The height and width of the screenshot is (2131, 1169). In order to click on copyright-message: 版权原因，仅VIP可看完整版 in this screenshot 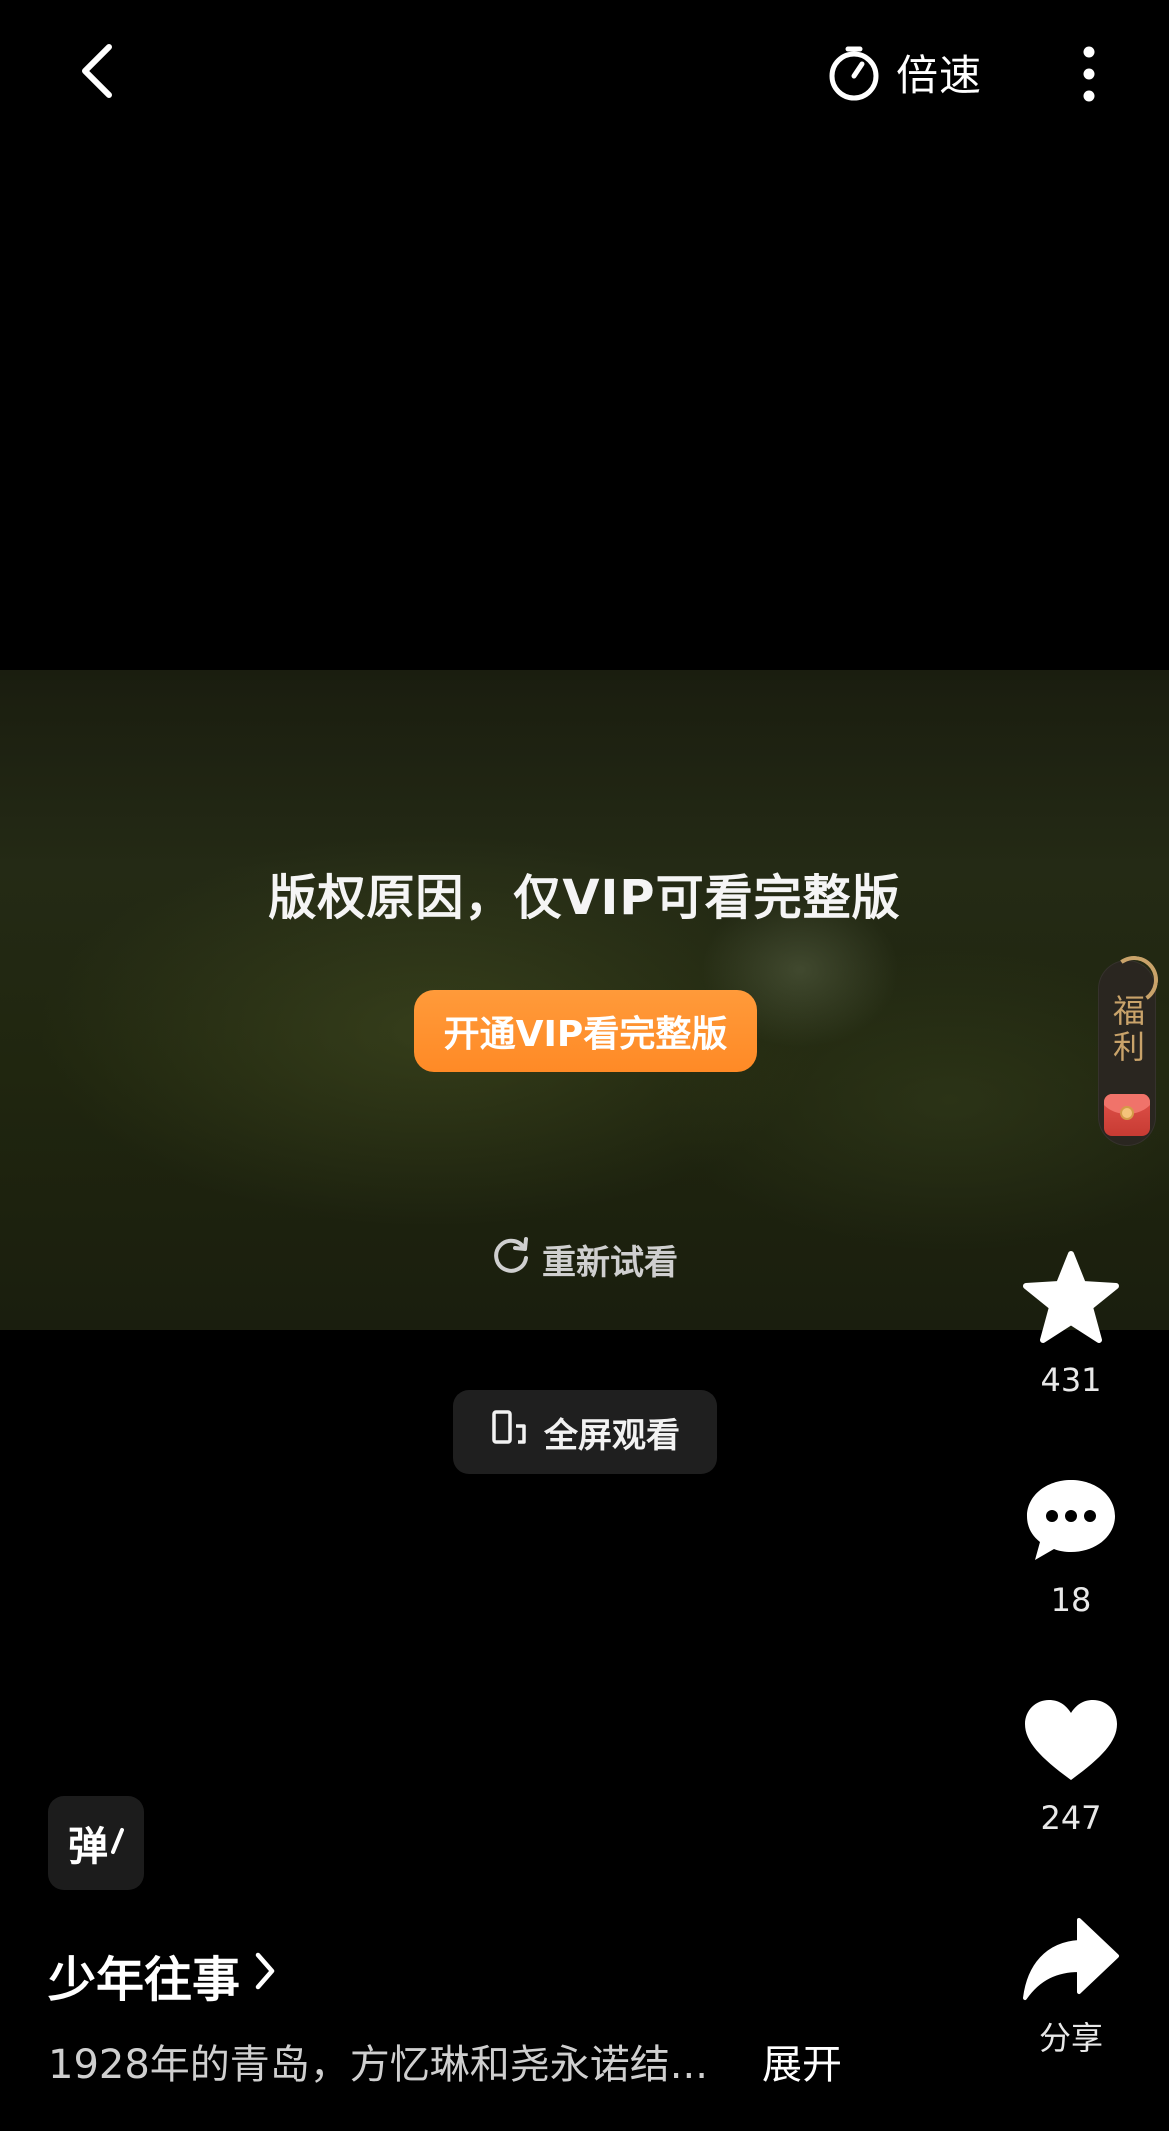, I will do `click(584, 898)`.